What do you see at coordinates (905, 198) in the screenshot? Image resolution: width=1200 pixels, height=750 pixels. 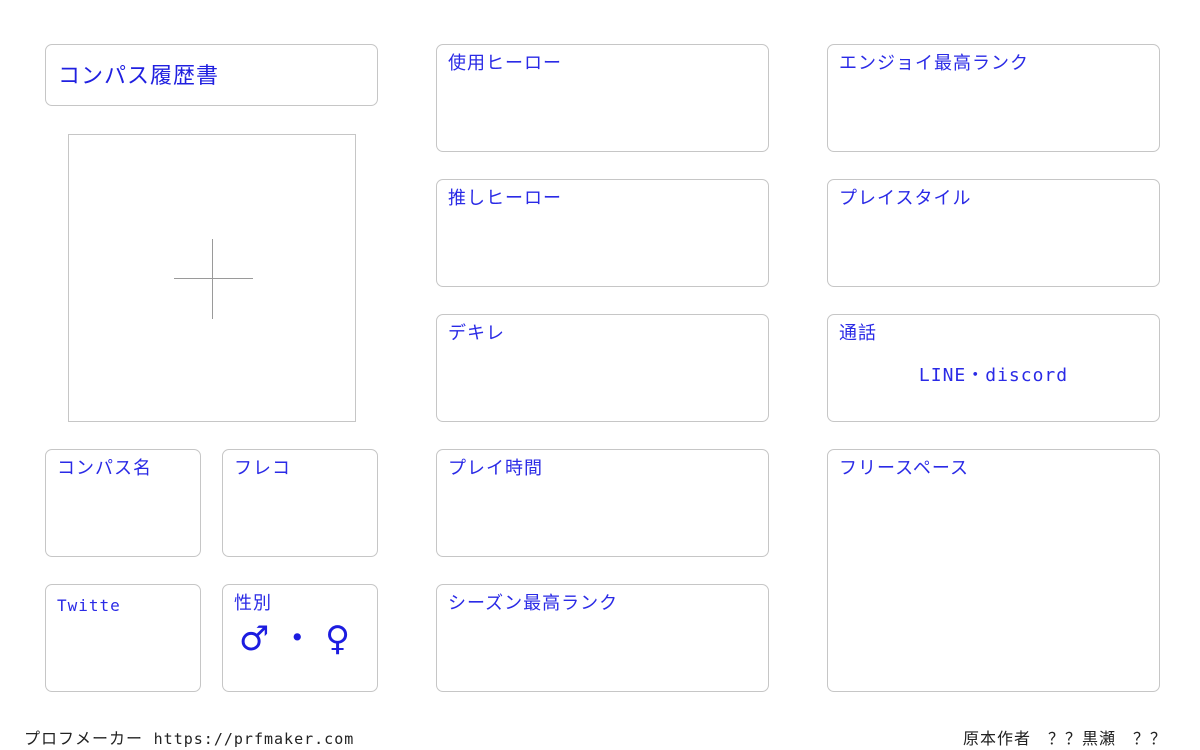 I see `play-style-label: プレイスタイル` at bounding box center [905, 198].